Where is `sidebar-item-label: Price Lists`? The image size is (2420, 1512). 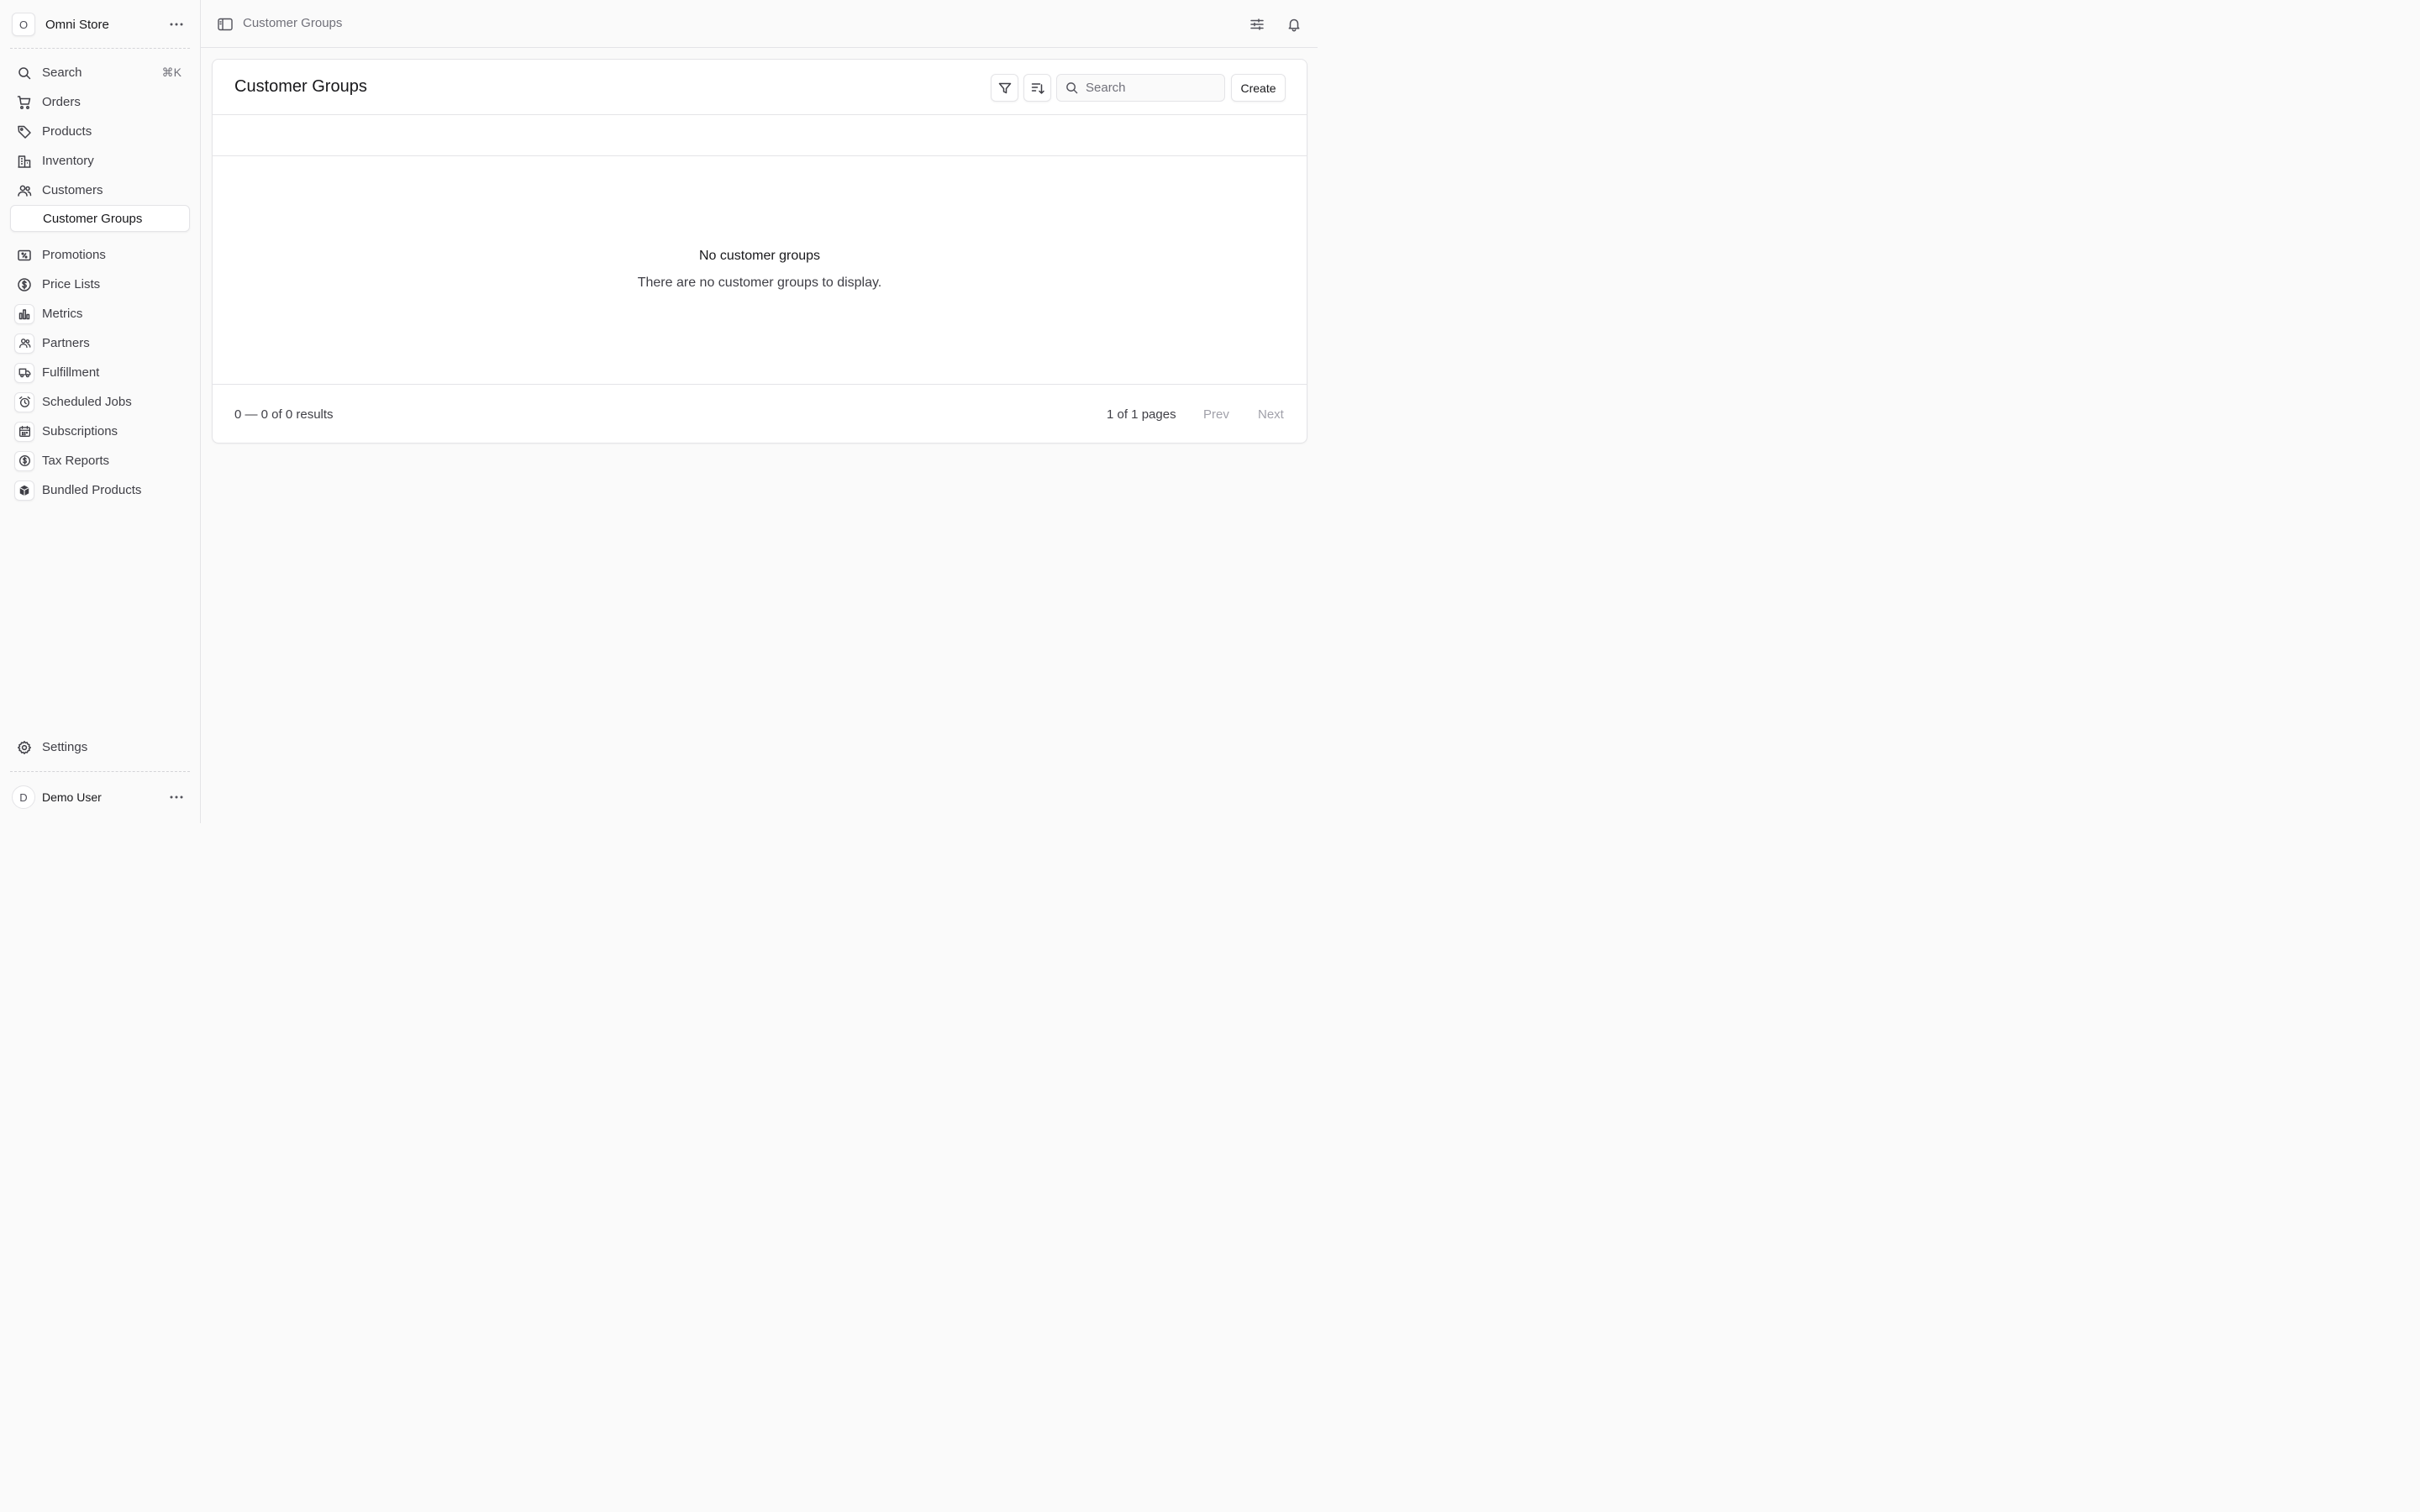 sidebar-item-label: Price Lists is located at coordinates (71, 284).